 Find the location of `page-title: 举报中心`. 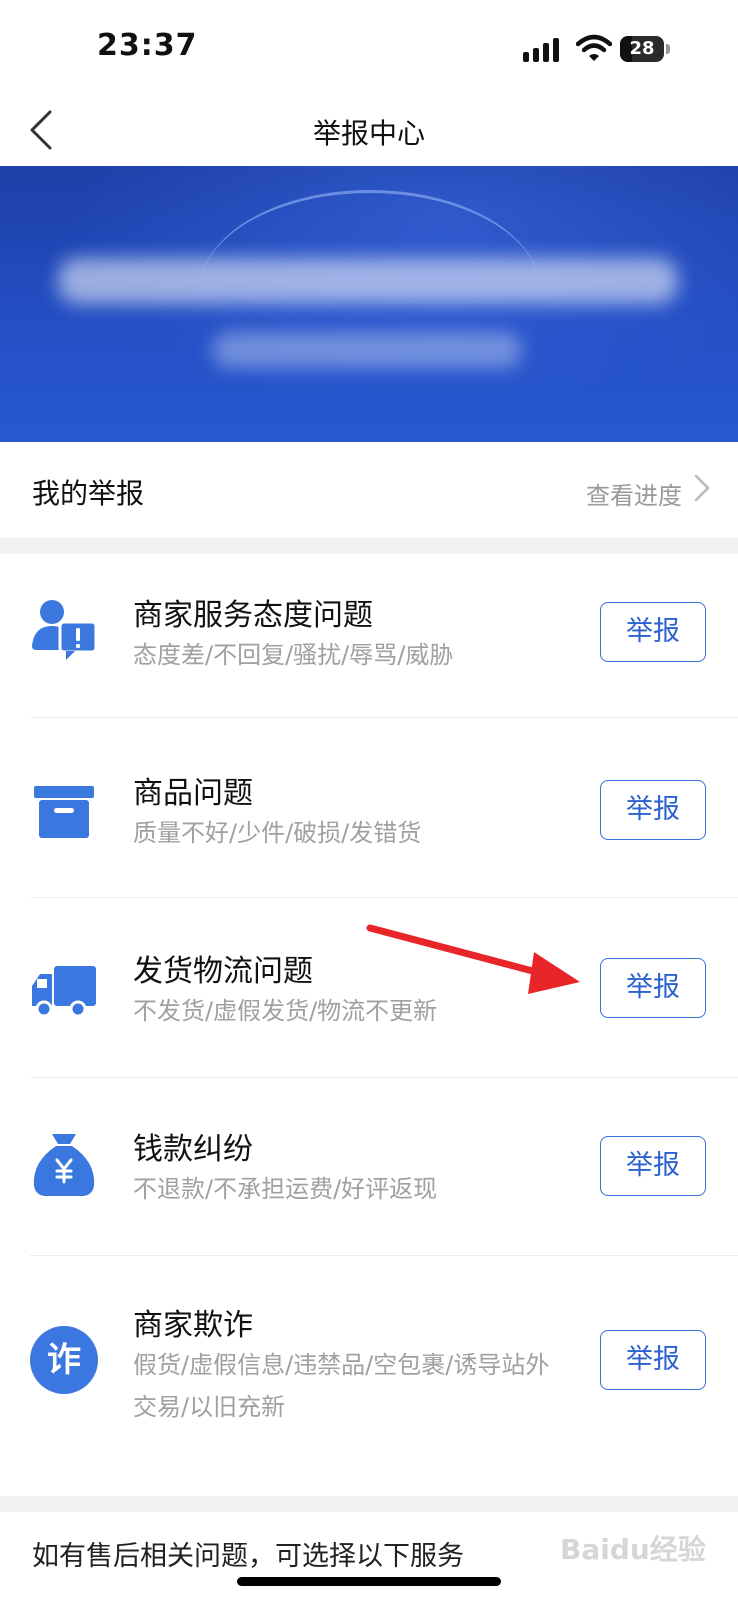

page-title: 举报中心 is located at coordinates (368, 133).